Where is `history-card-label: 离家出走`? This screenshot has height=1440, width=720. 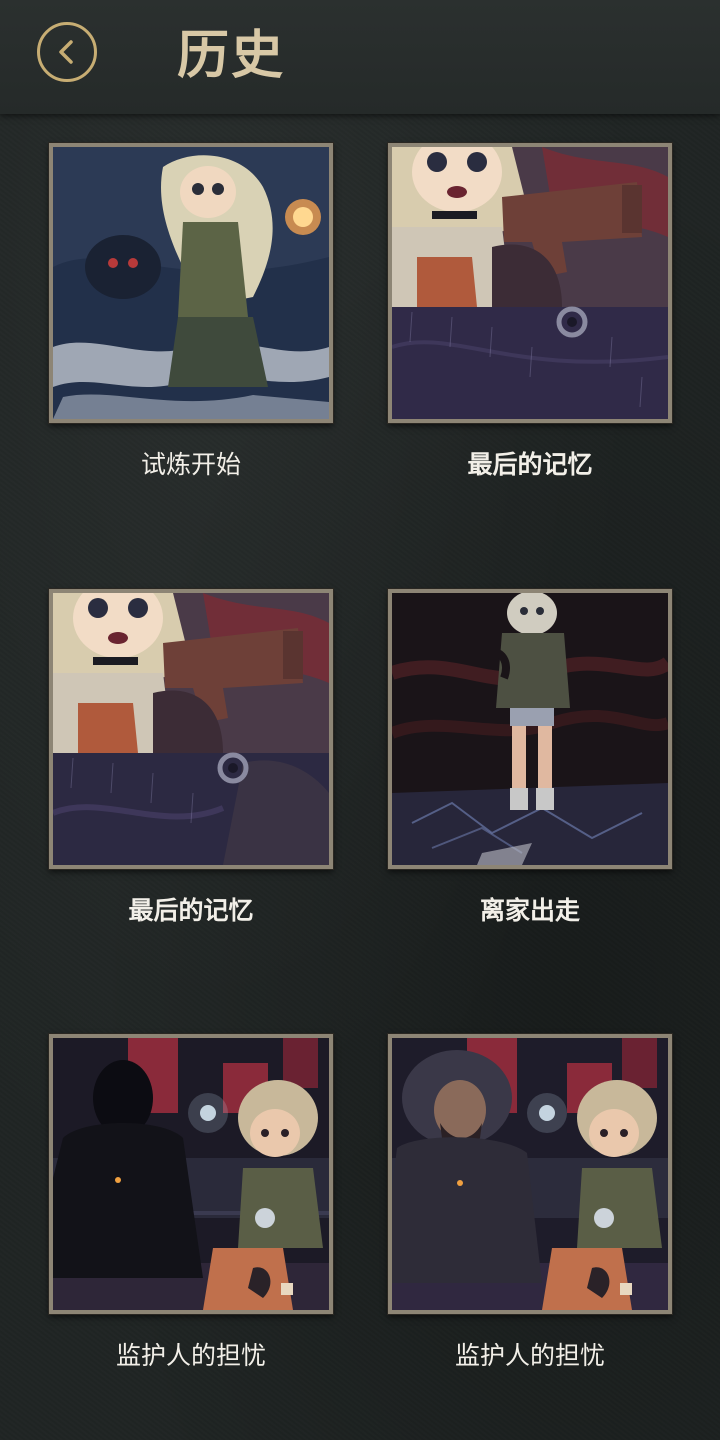
history-card-label: 离家出走 is located at coordinates (529, 910).